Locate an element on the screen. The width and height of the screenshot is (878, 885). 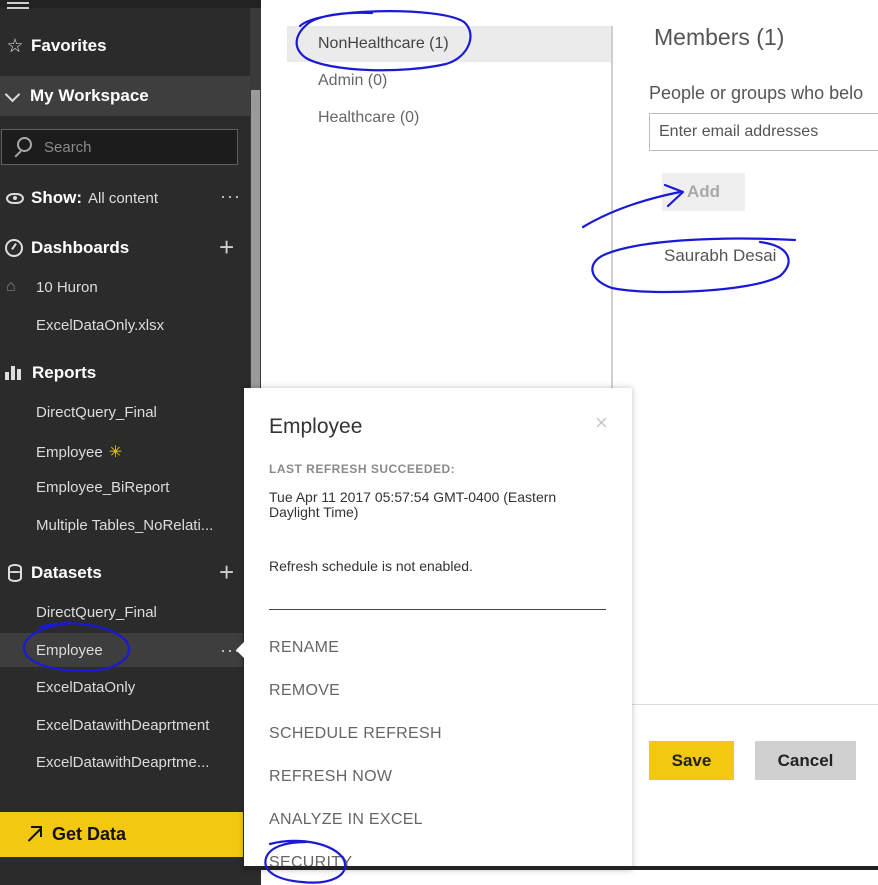
members-subtitle: People or groups who belo is located at coordinates (756, 93).